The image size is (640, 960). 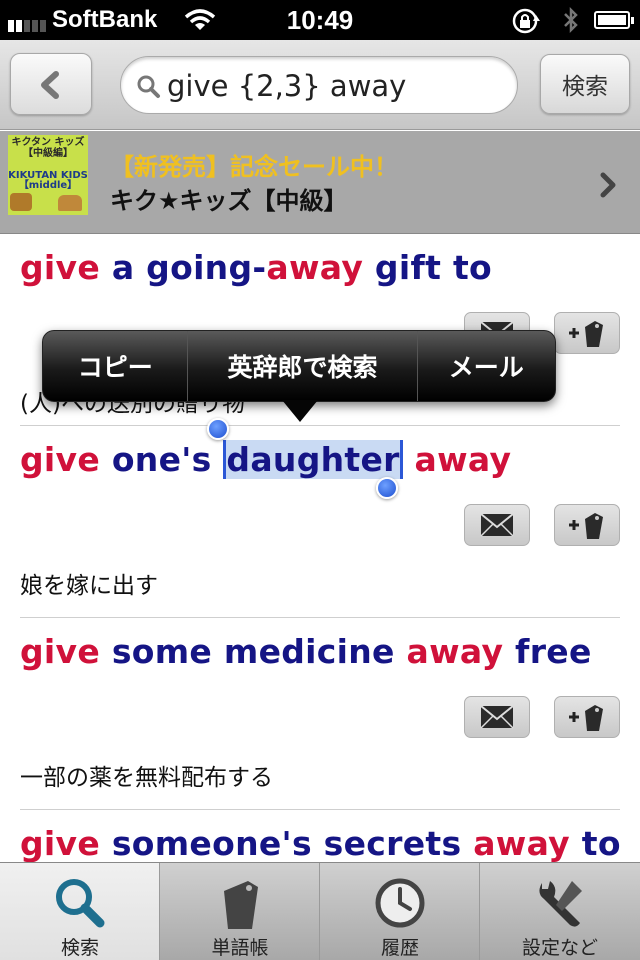 What do you see at coordinates (240, 948) in the screenshot?
I see `tab-label: 単語帳` at bounding box center [240, 948].